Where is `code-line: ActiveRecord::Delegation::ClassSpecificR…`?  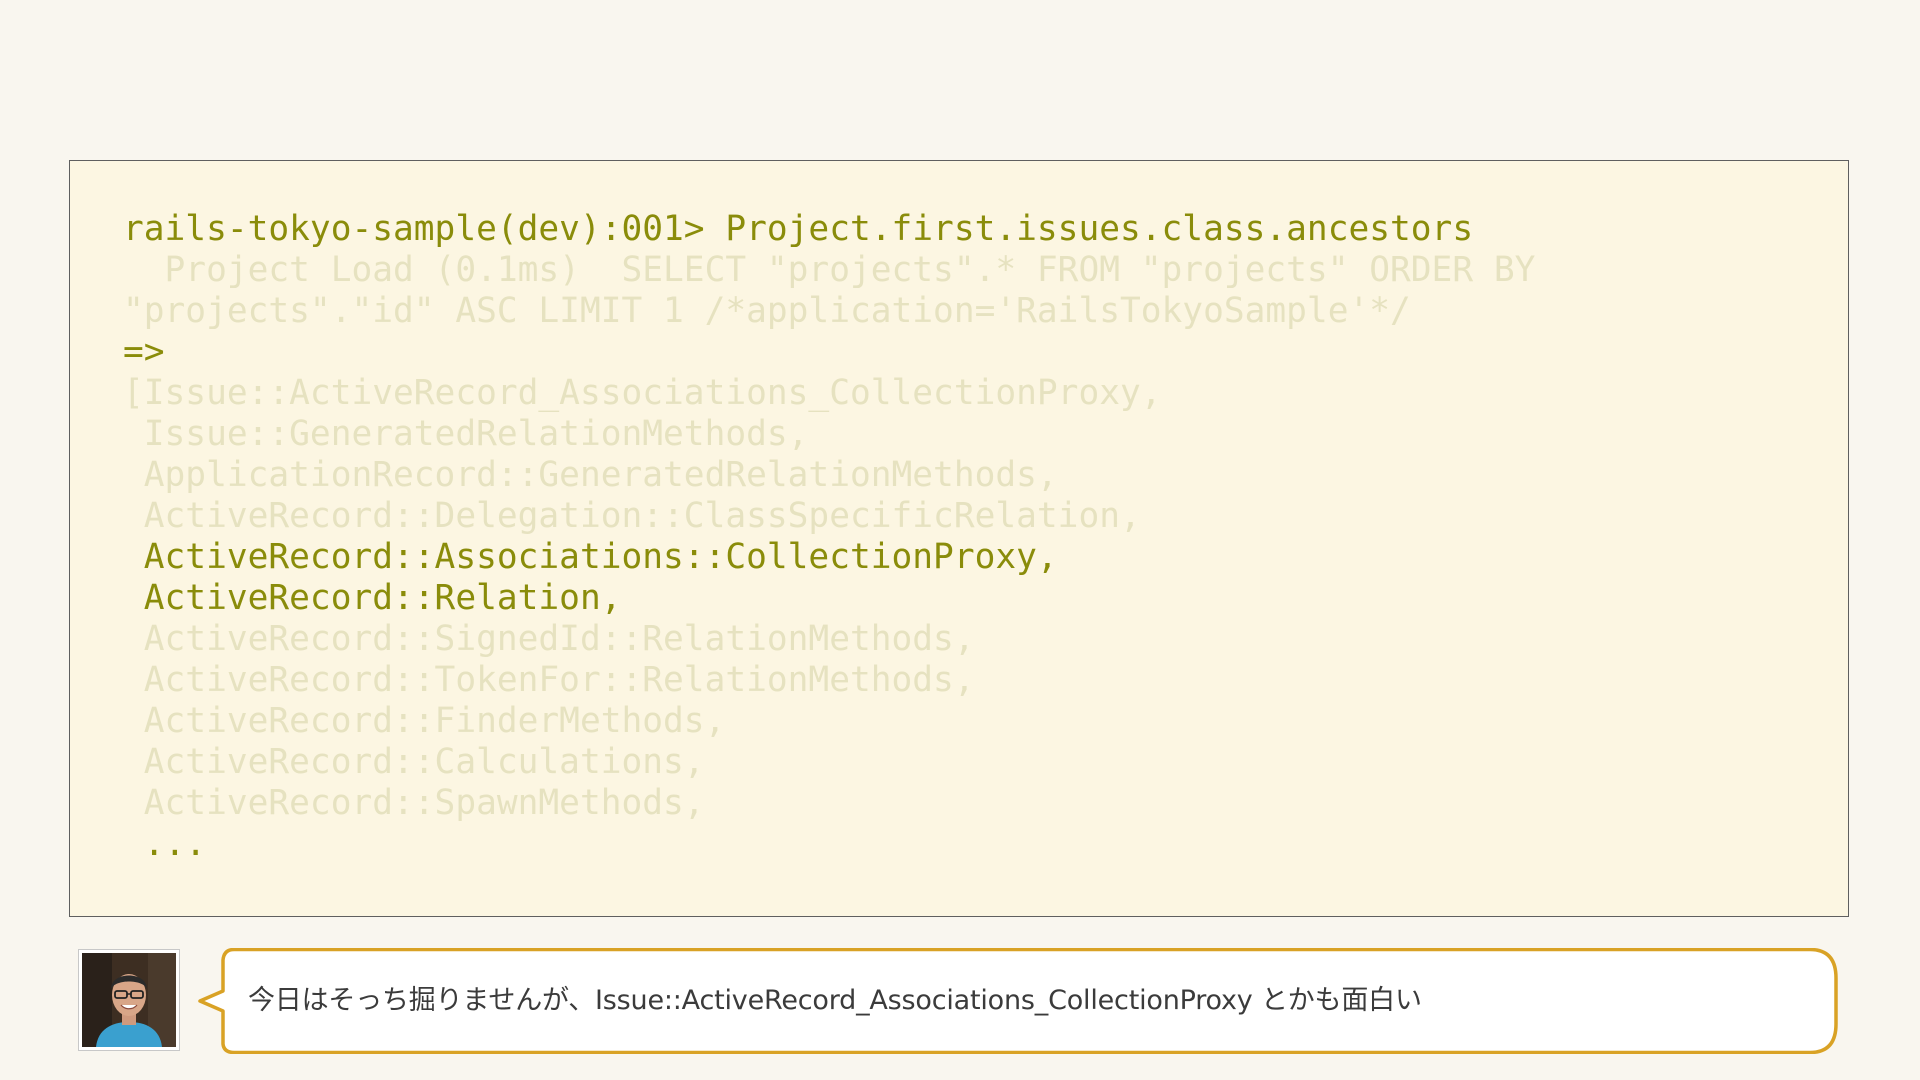
code-line: ActiveRecord::Delegation::ClassSpecificR… is located at coordinates (632, 516).